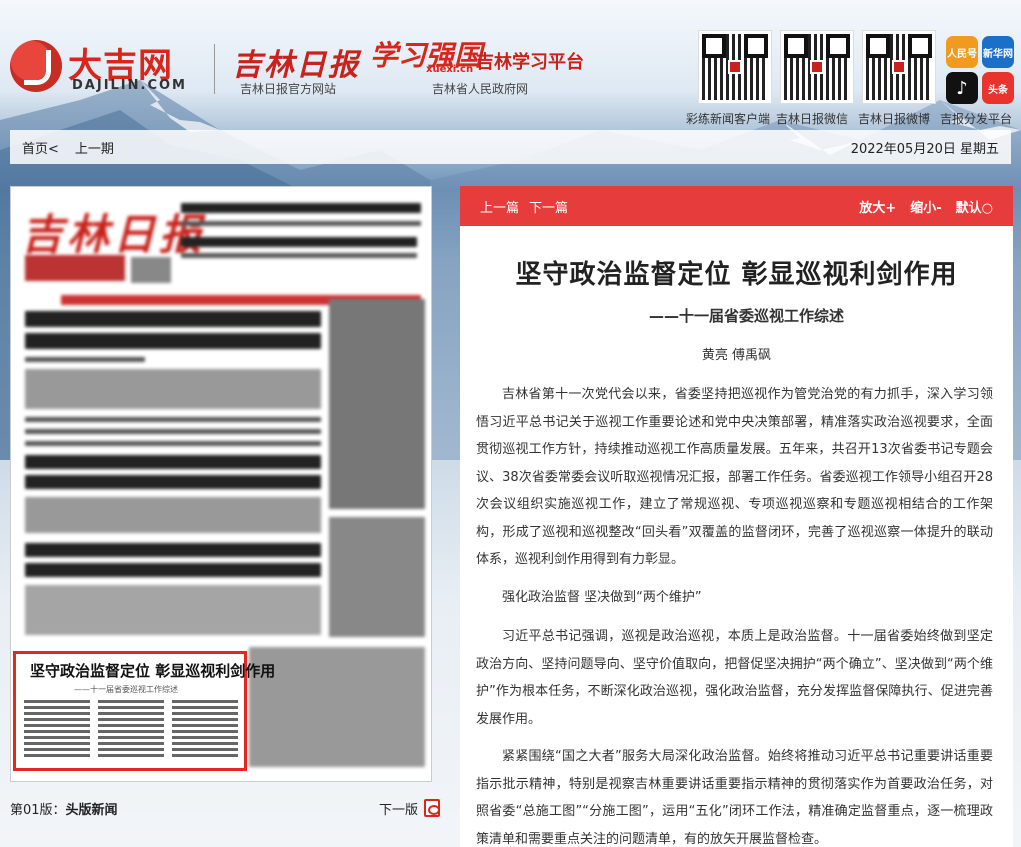  Describe the element at coordinates (432, 808) in the screenshot. I see `pdf-icon` at that location.